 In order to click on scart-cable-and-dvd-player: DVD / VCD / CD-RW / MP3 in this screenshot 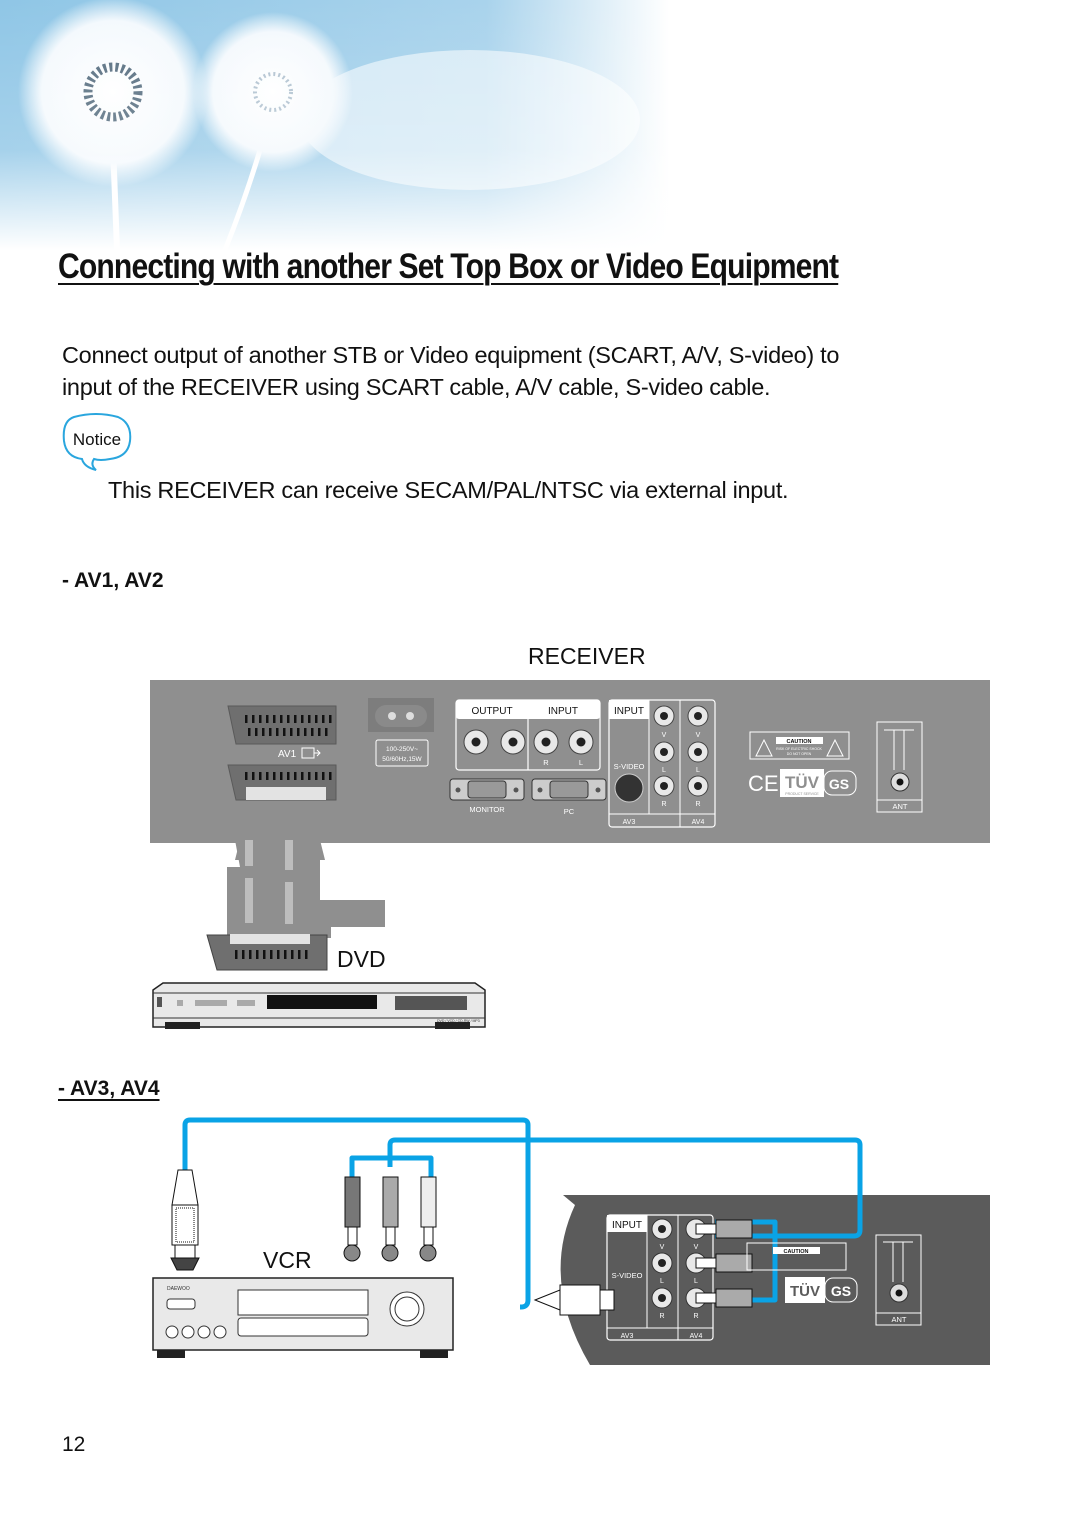, I will do `click(319, 934)`.